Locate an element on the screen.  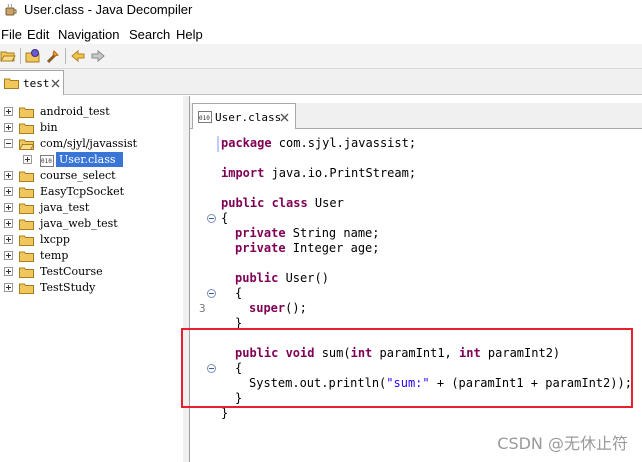
menu-bar: File Edit Navigation Search Help is located at coordinates (321, 33).